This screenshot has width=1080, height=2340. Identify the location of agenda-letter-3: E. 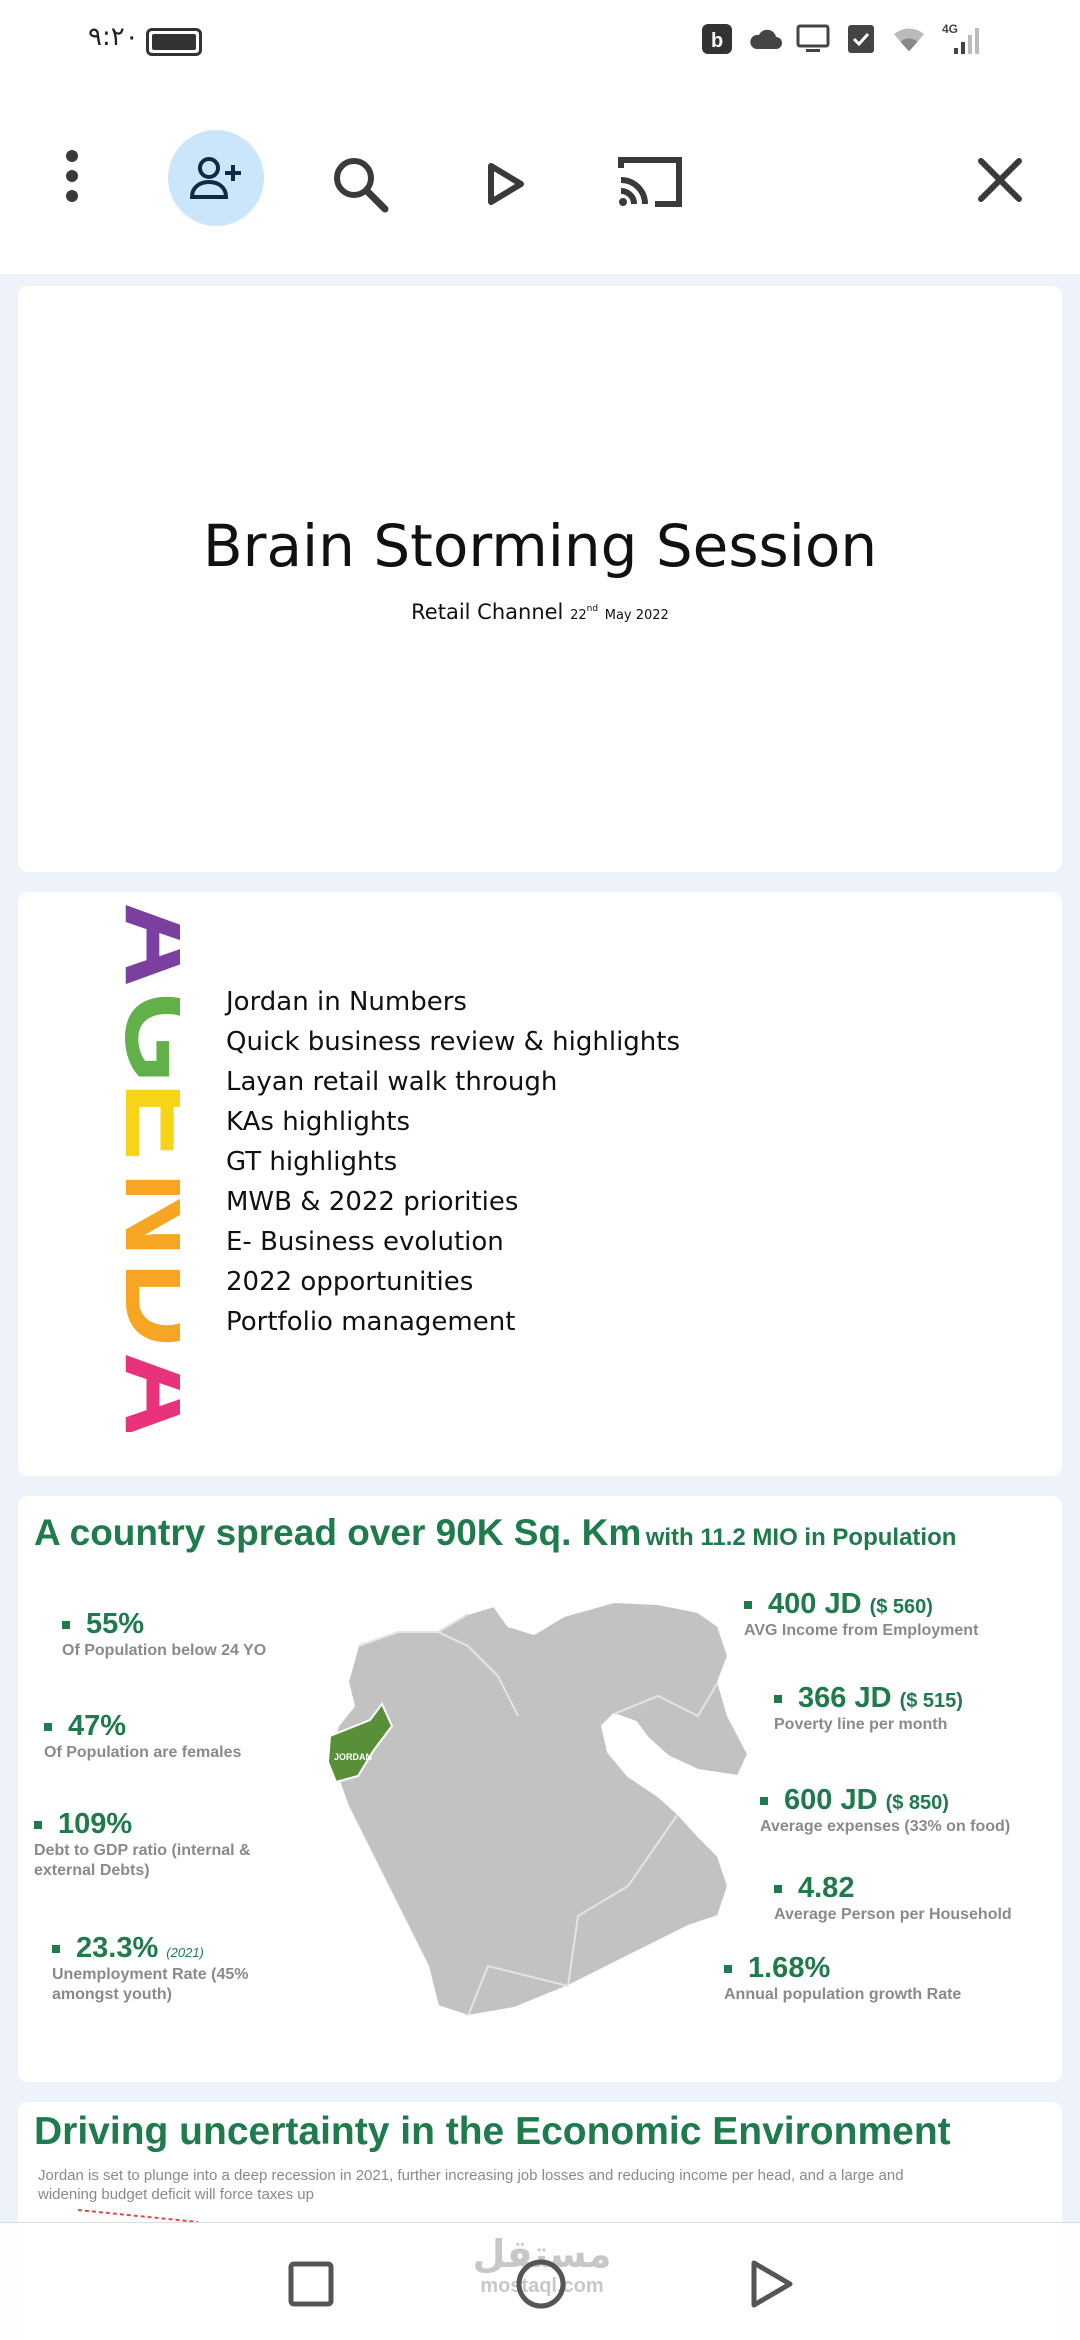
(140, 1121).